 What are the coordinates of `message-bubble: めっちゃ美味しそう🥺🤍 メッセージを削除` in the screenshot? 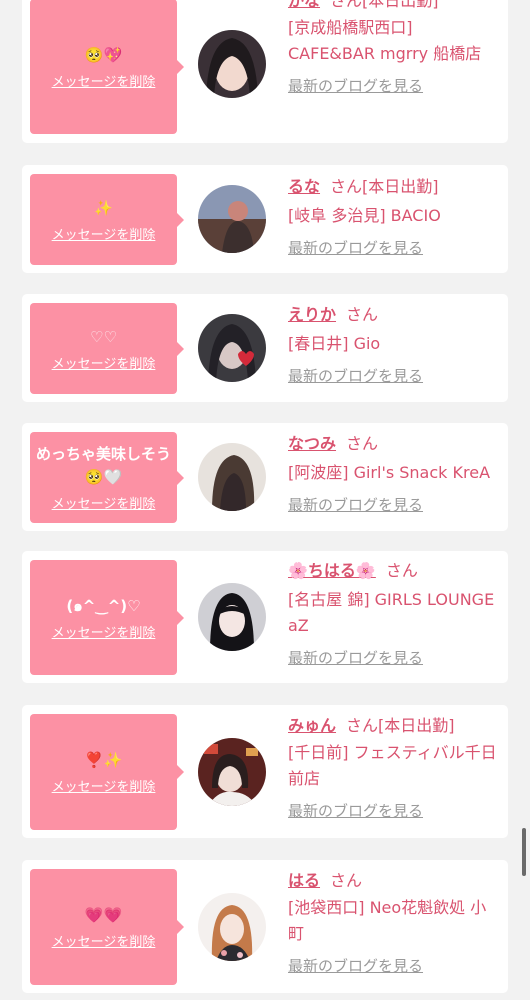 It's located at (107, 477).